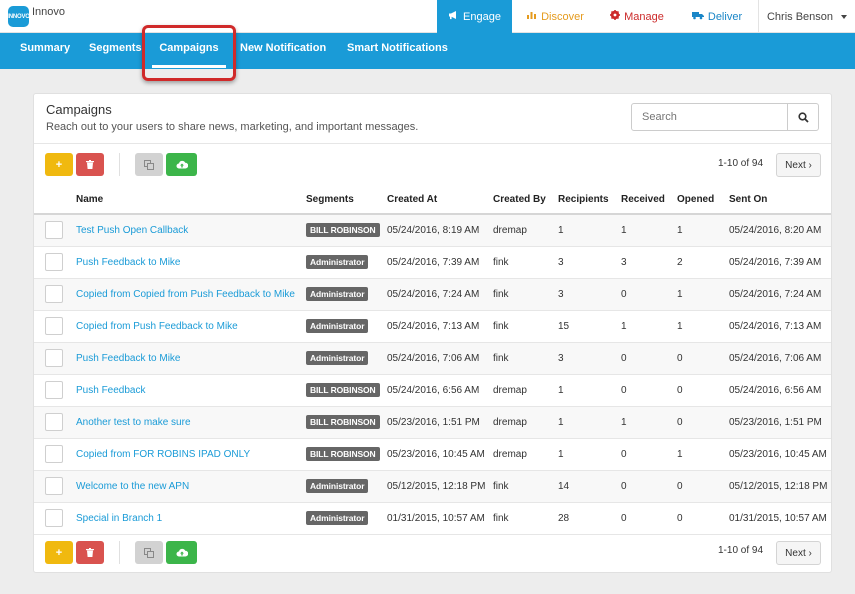 The width and height of the screenshot is (855, 594). I want to click on nav-engage: Engage, so click(474, 16).